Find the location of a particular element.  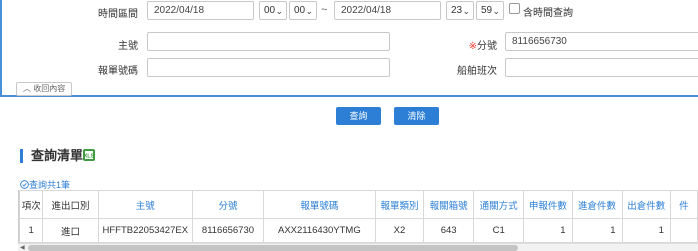

clear-button: 清除 is located at coordinates (416, 116).